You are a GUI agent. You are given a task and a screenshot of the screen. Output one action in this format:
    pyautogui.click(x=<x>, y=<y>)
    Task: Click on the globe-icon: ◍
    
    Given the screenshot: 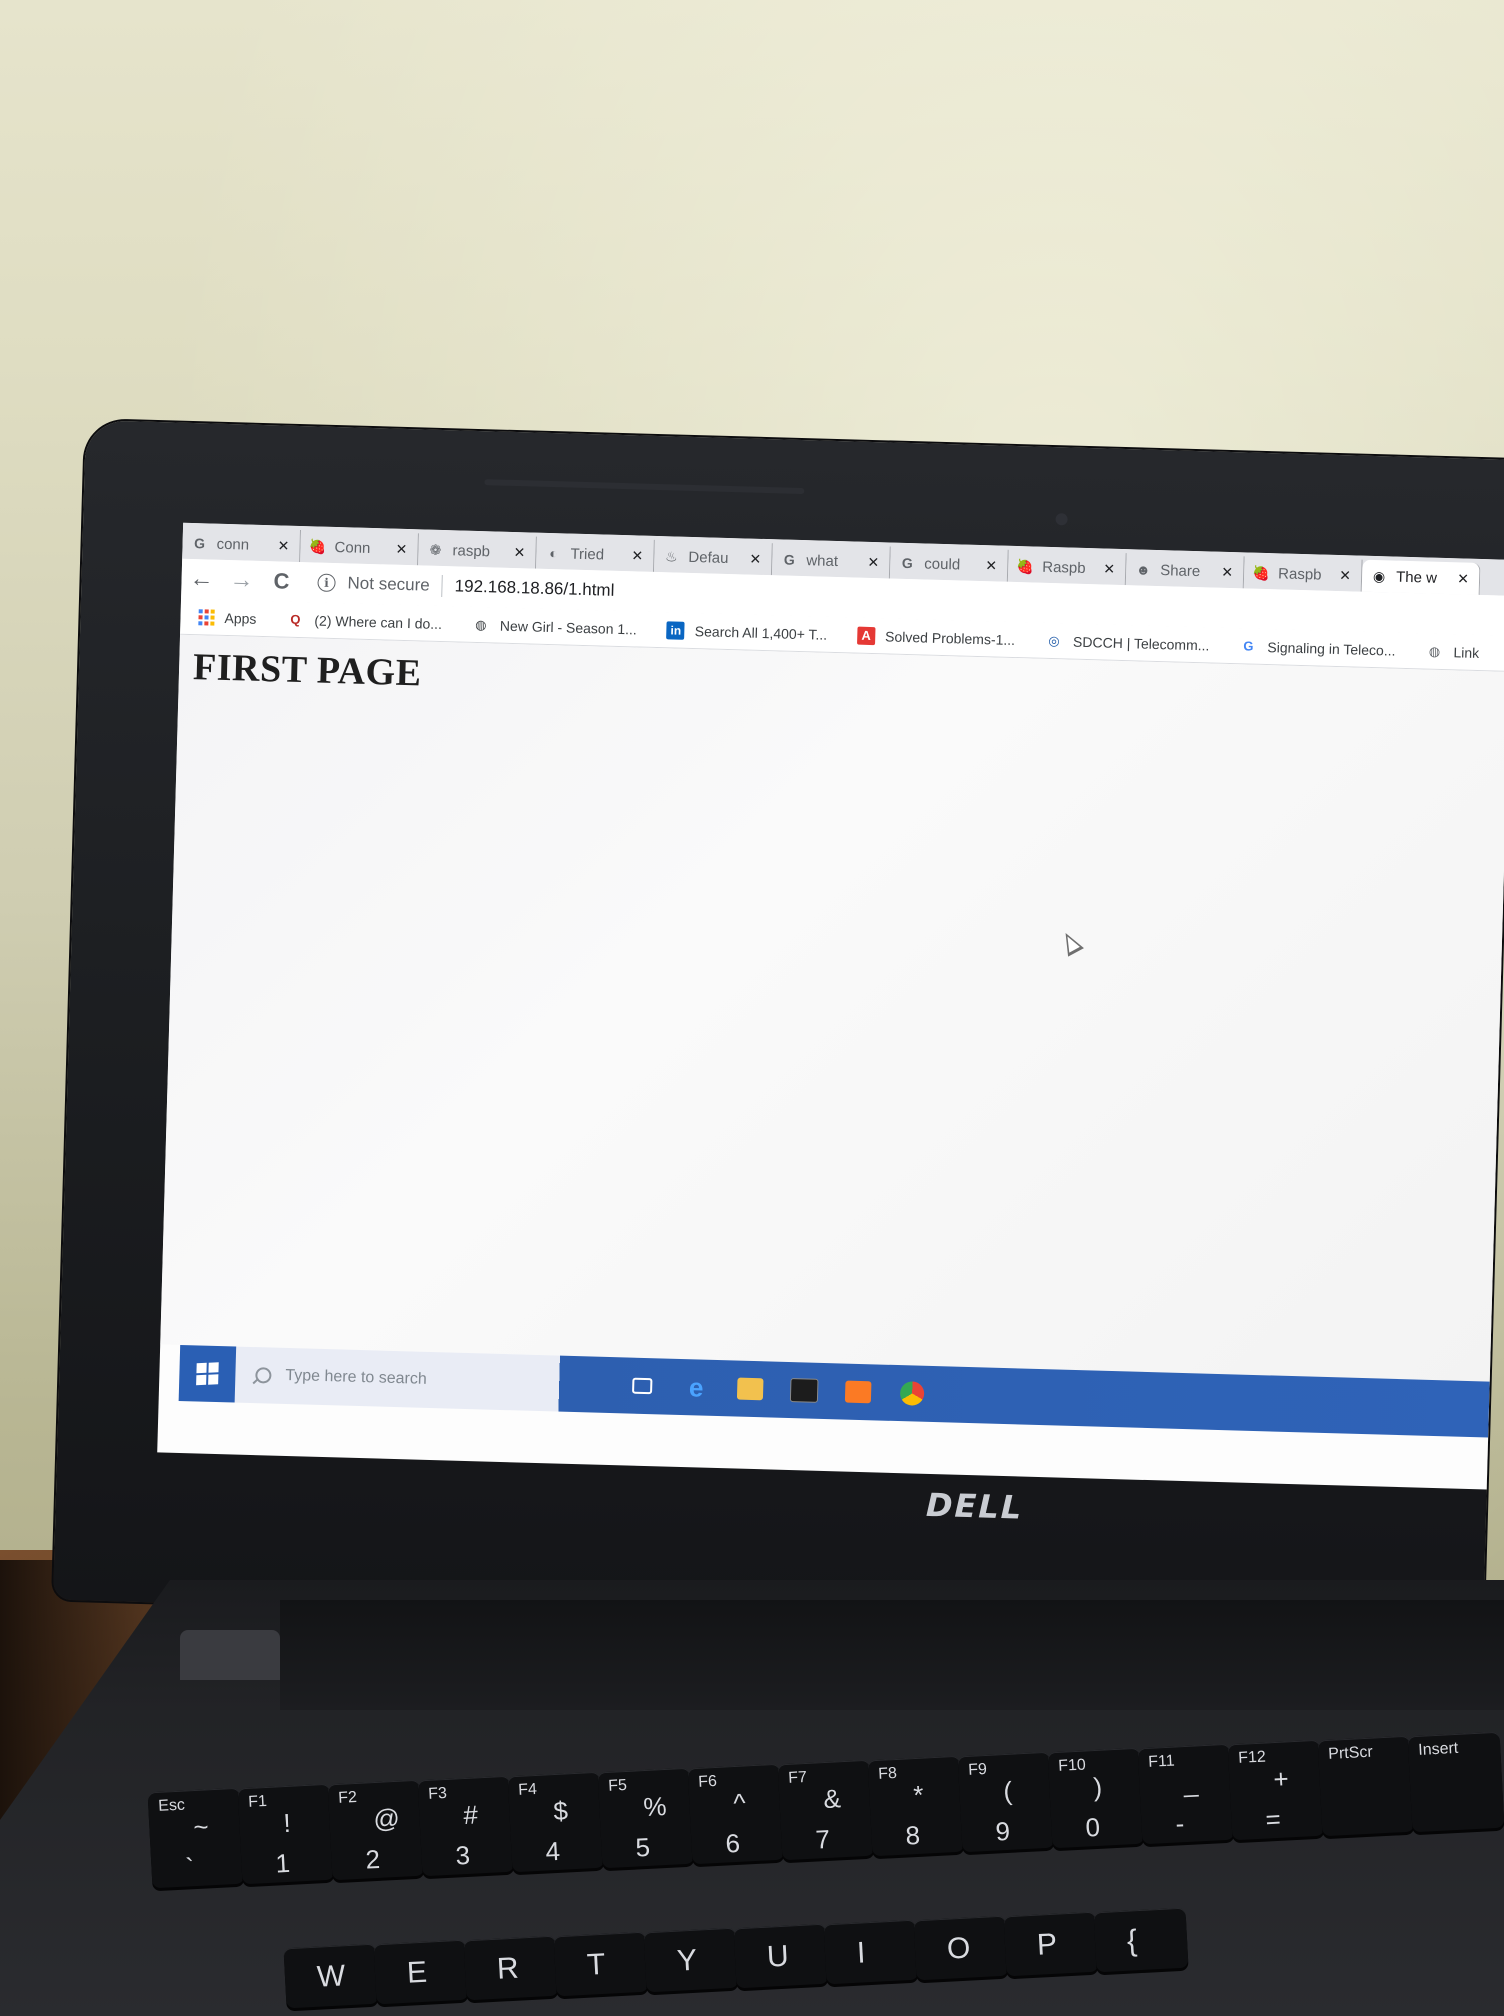 What is the action you would take?
    pyautogui.click(x=1434, y=651)
    